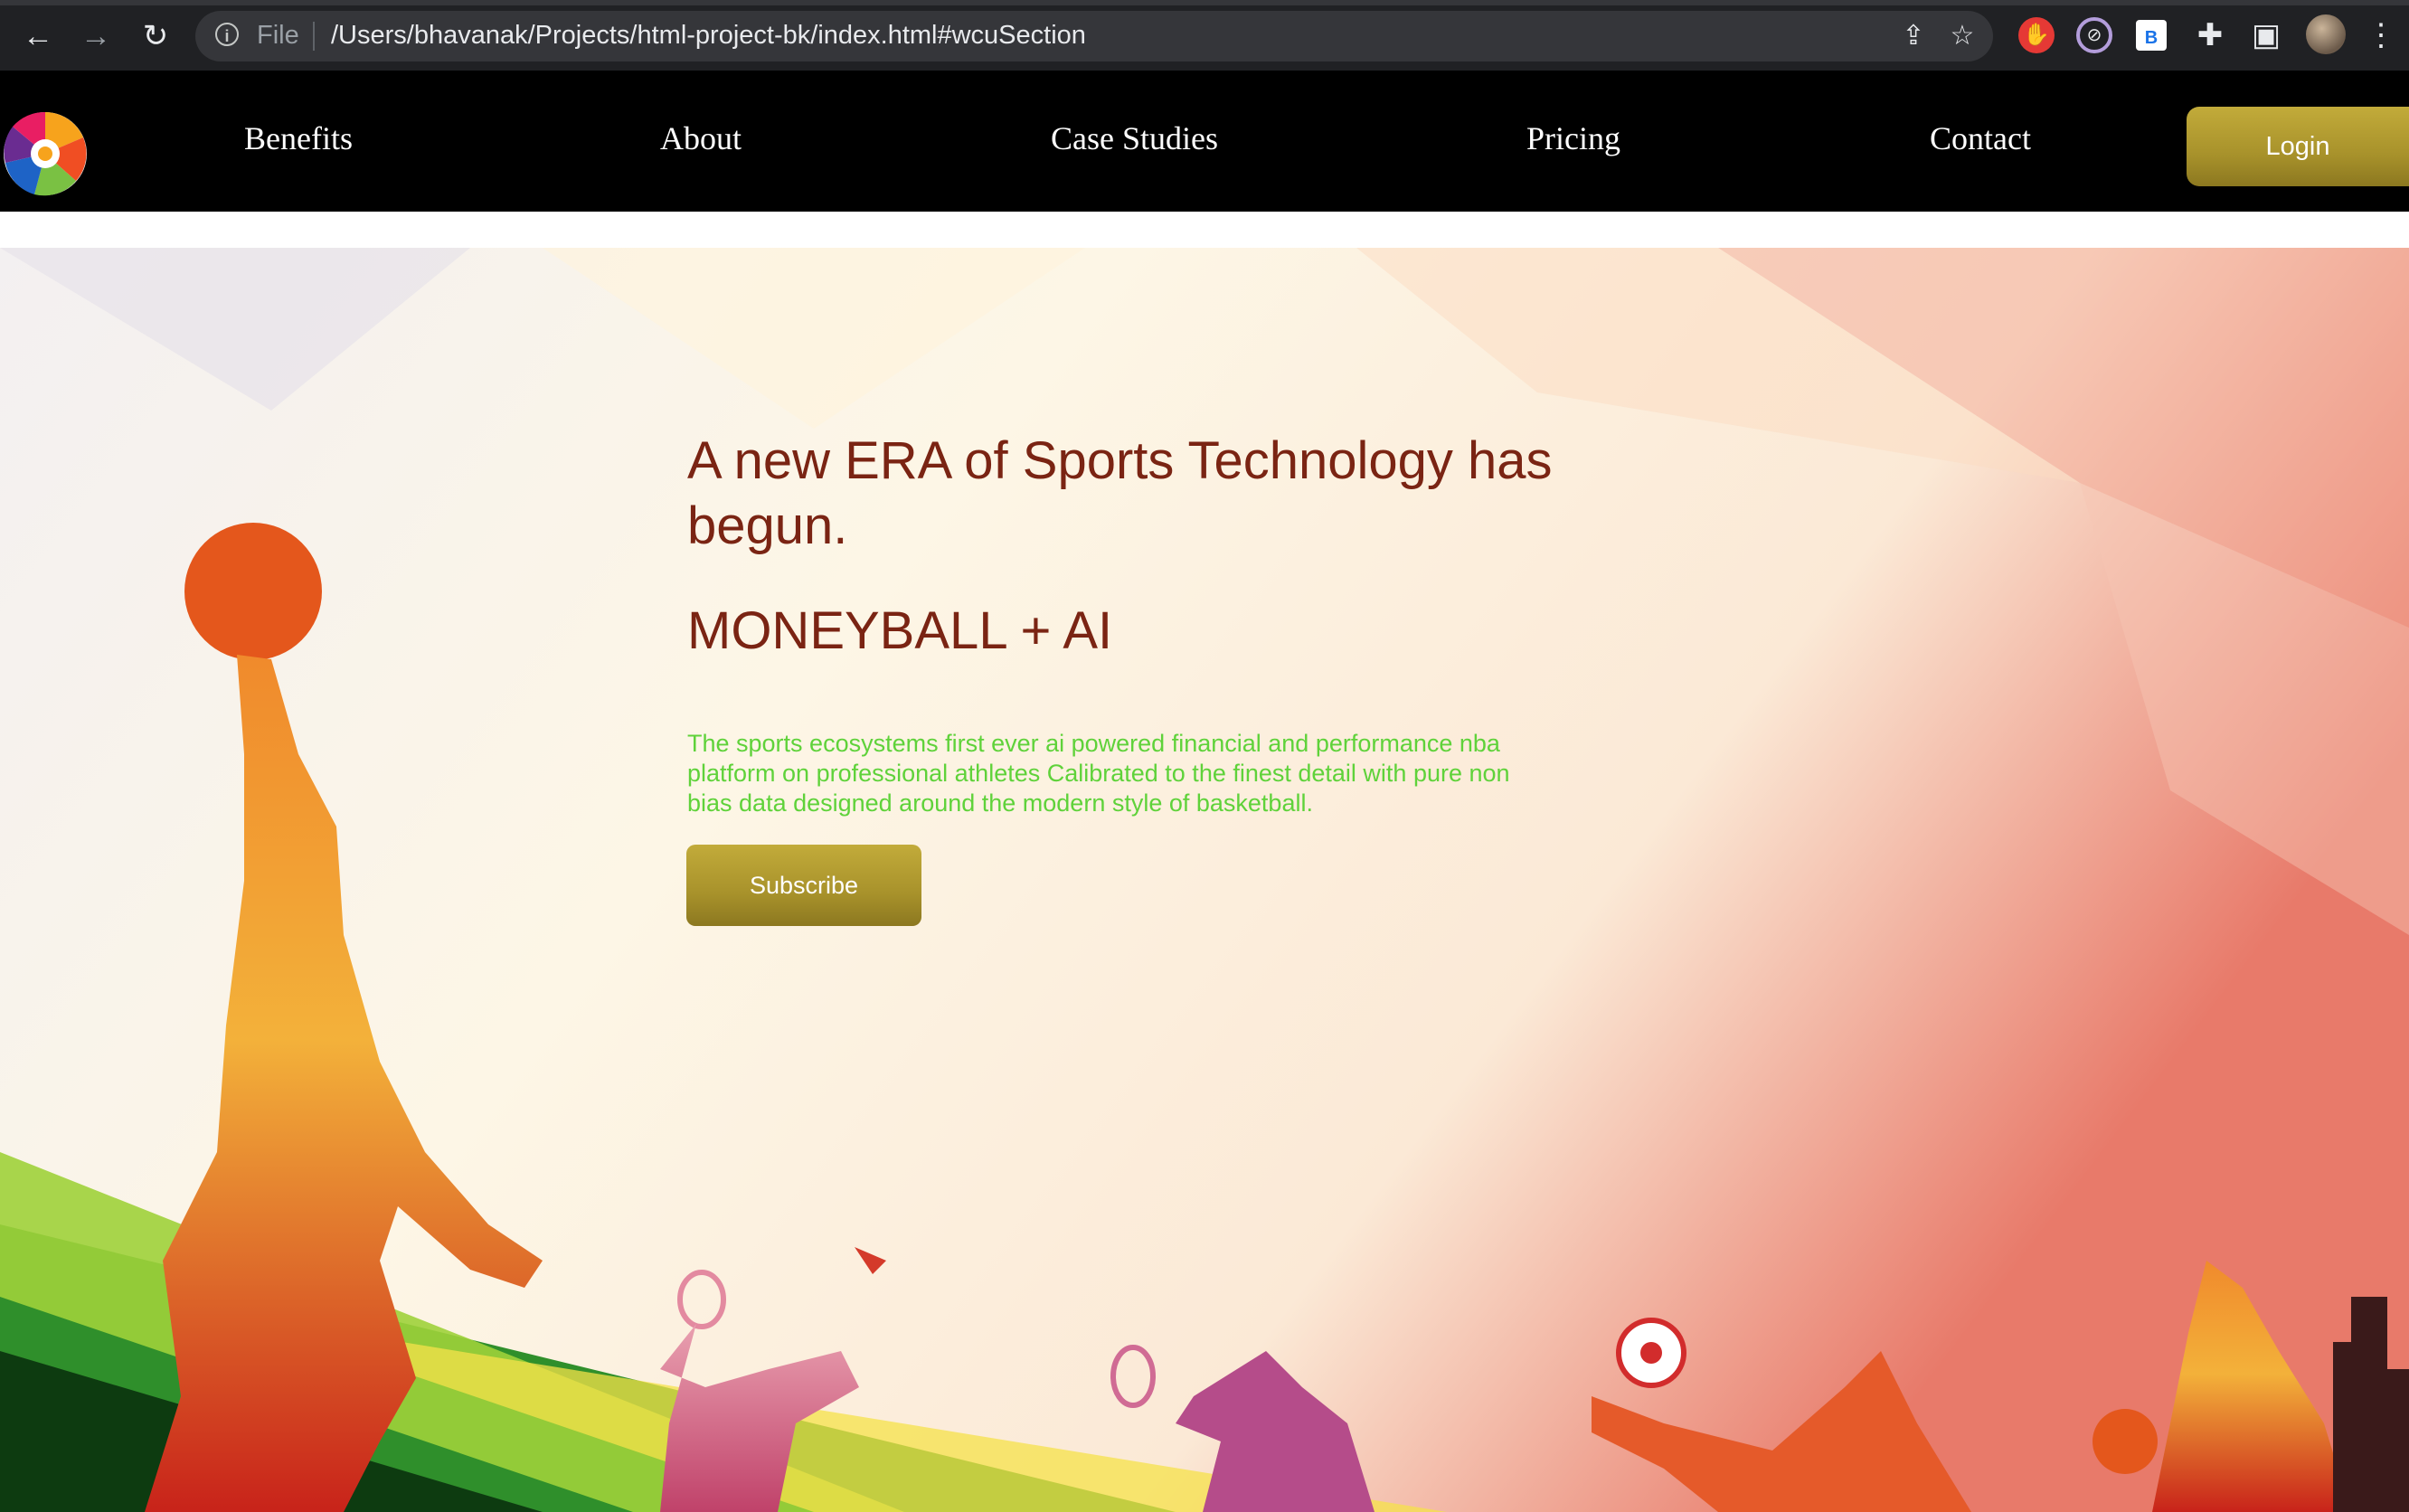 The width and height of the screenshot is (2409, 1512). Describe the element at coordinates (227, 34) in the screenshot. I see `info-icon: i` at that location.